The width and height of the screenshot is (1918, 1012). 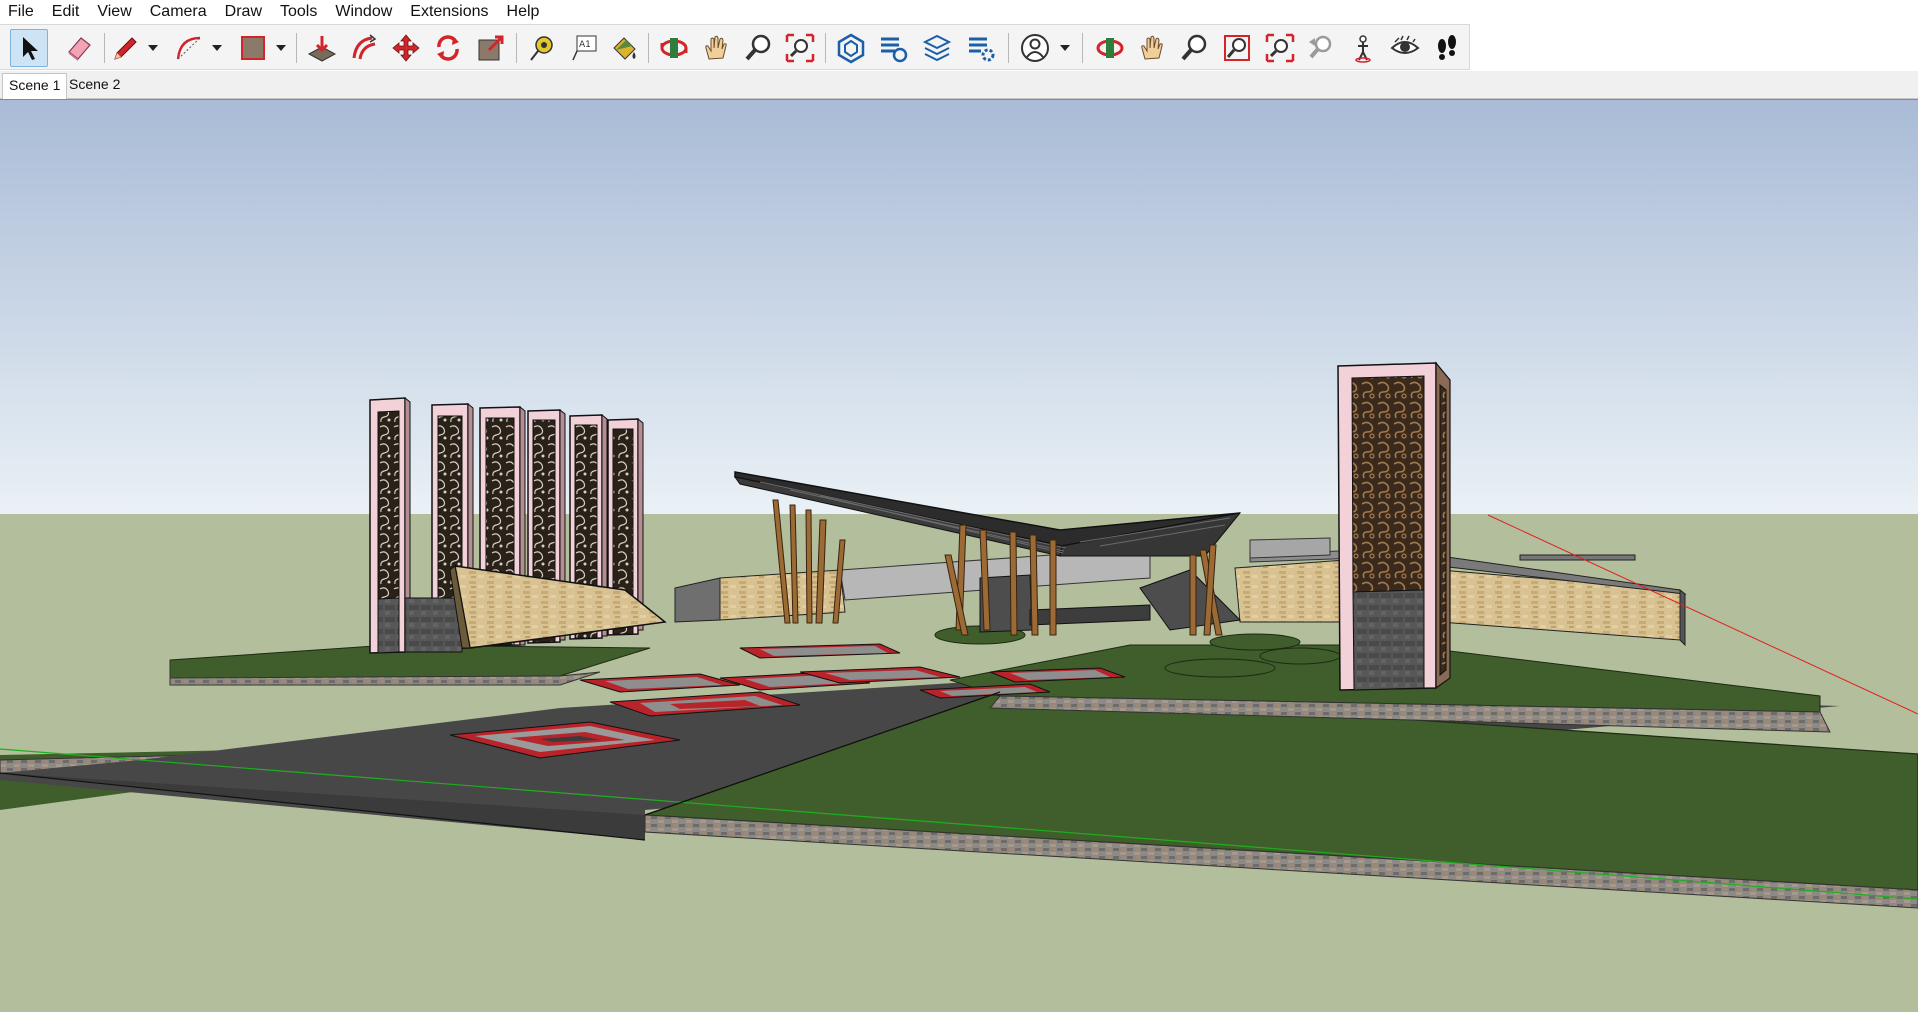 I want to click on look-around-button, so click(x=1405, y=48).